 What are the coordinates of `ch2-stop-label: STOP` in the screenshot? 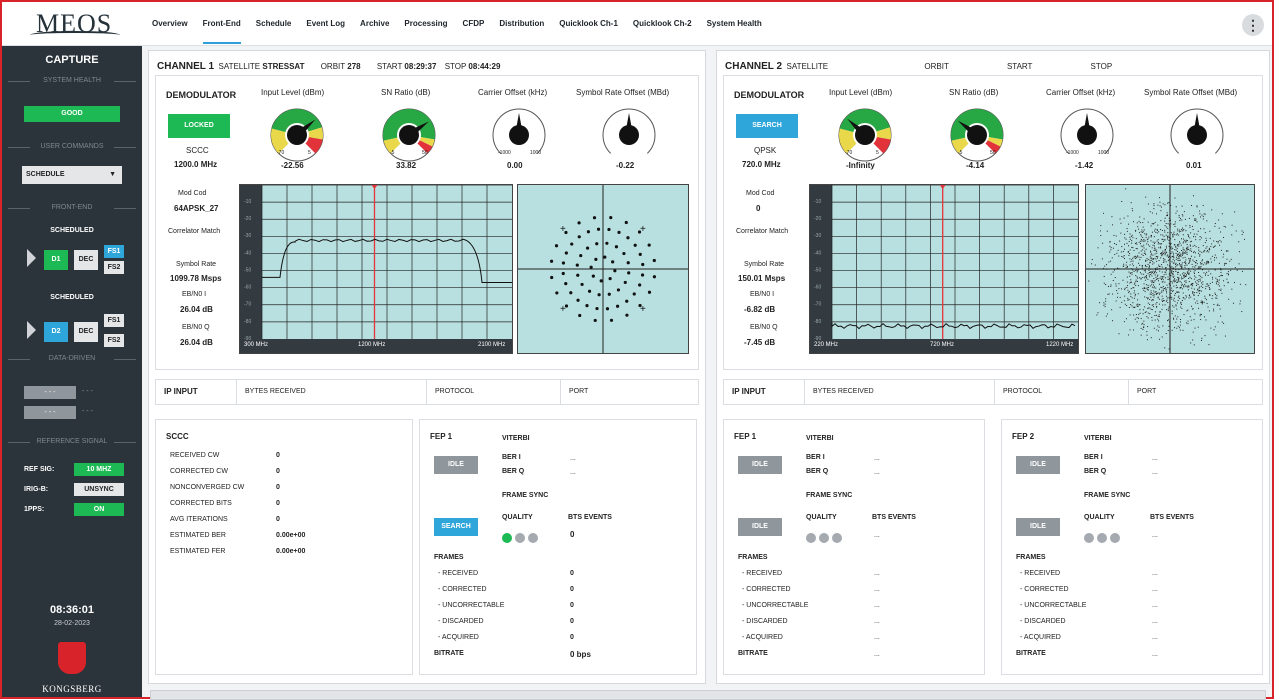 It's located at (1101, 66).